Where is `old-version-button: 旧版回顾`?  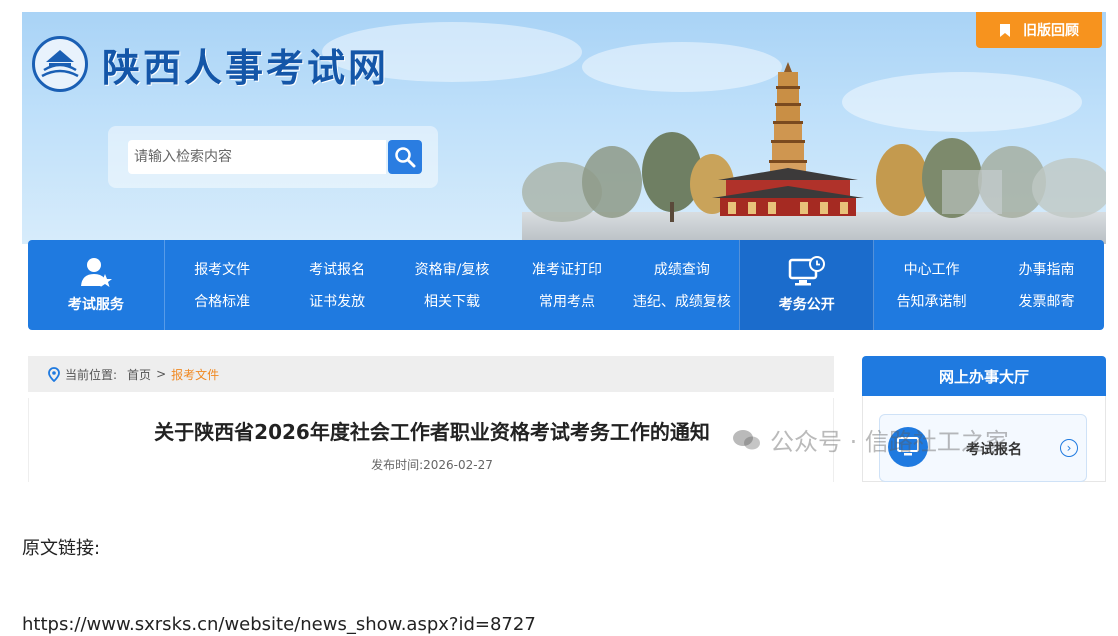
old-version-button: 旧版回顾 is located at coordinates (1039, 30).